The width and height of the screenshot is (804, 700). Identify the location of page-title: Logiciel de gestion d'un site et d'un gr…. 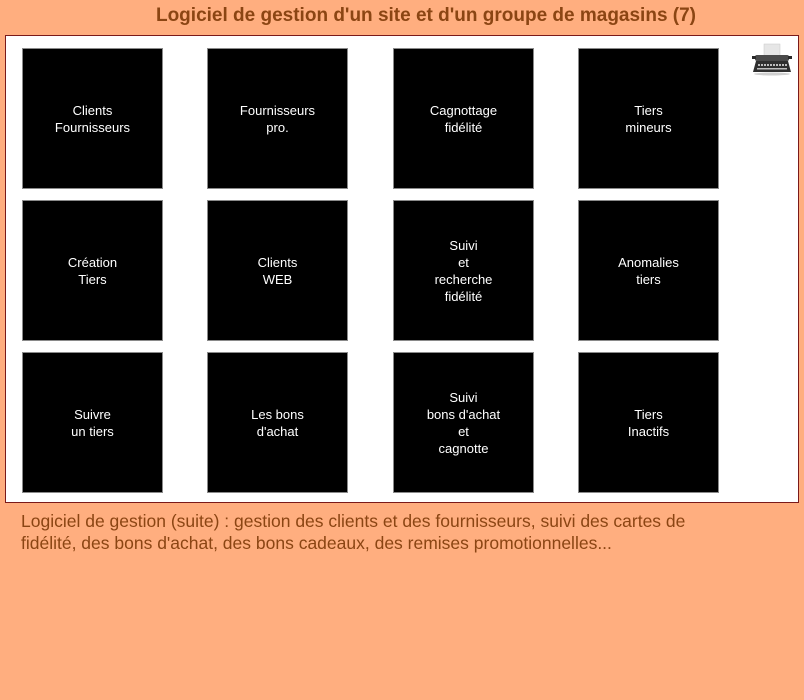
(426, 15).